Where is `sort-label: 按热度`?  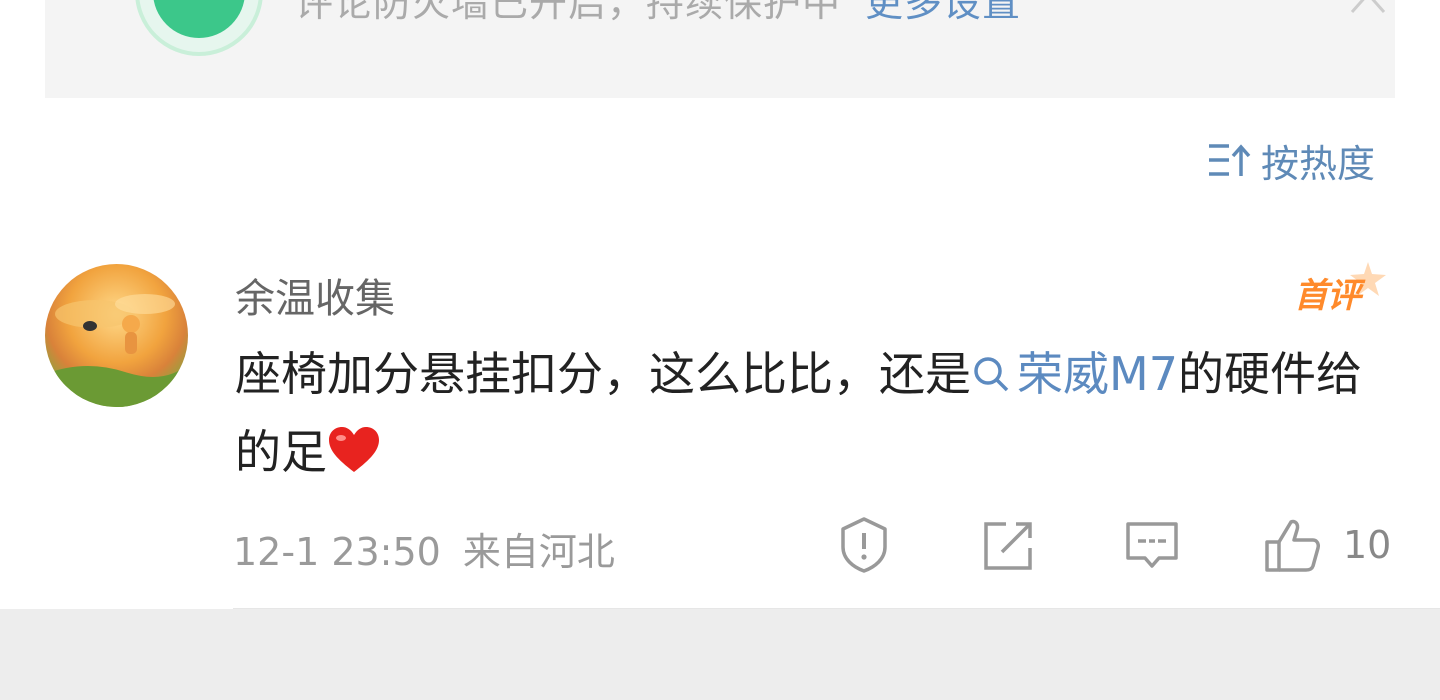 sort-label: 按热度 is located at coordinates (1318, 163).